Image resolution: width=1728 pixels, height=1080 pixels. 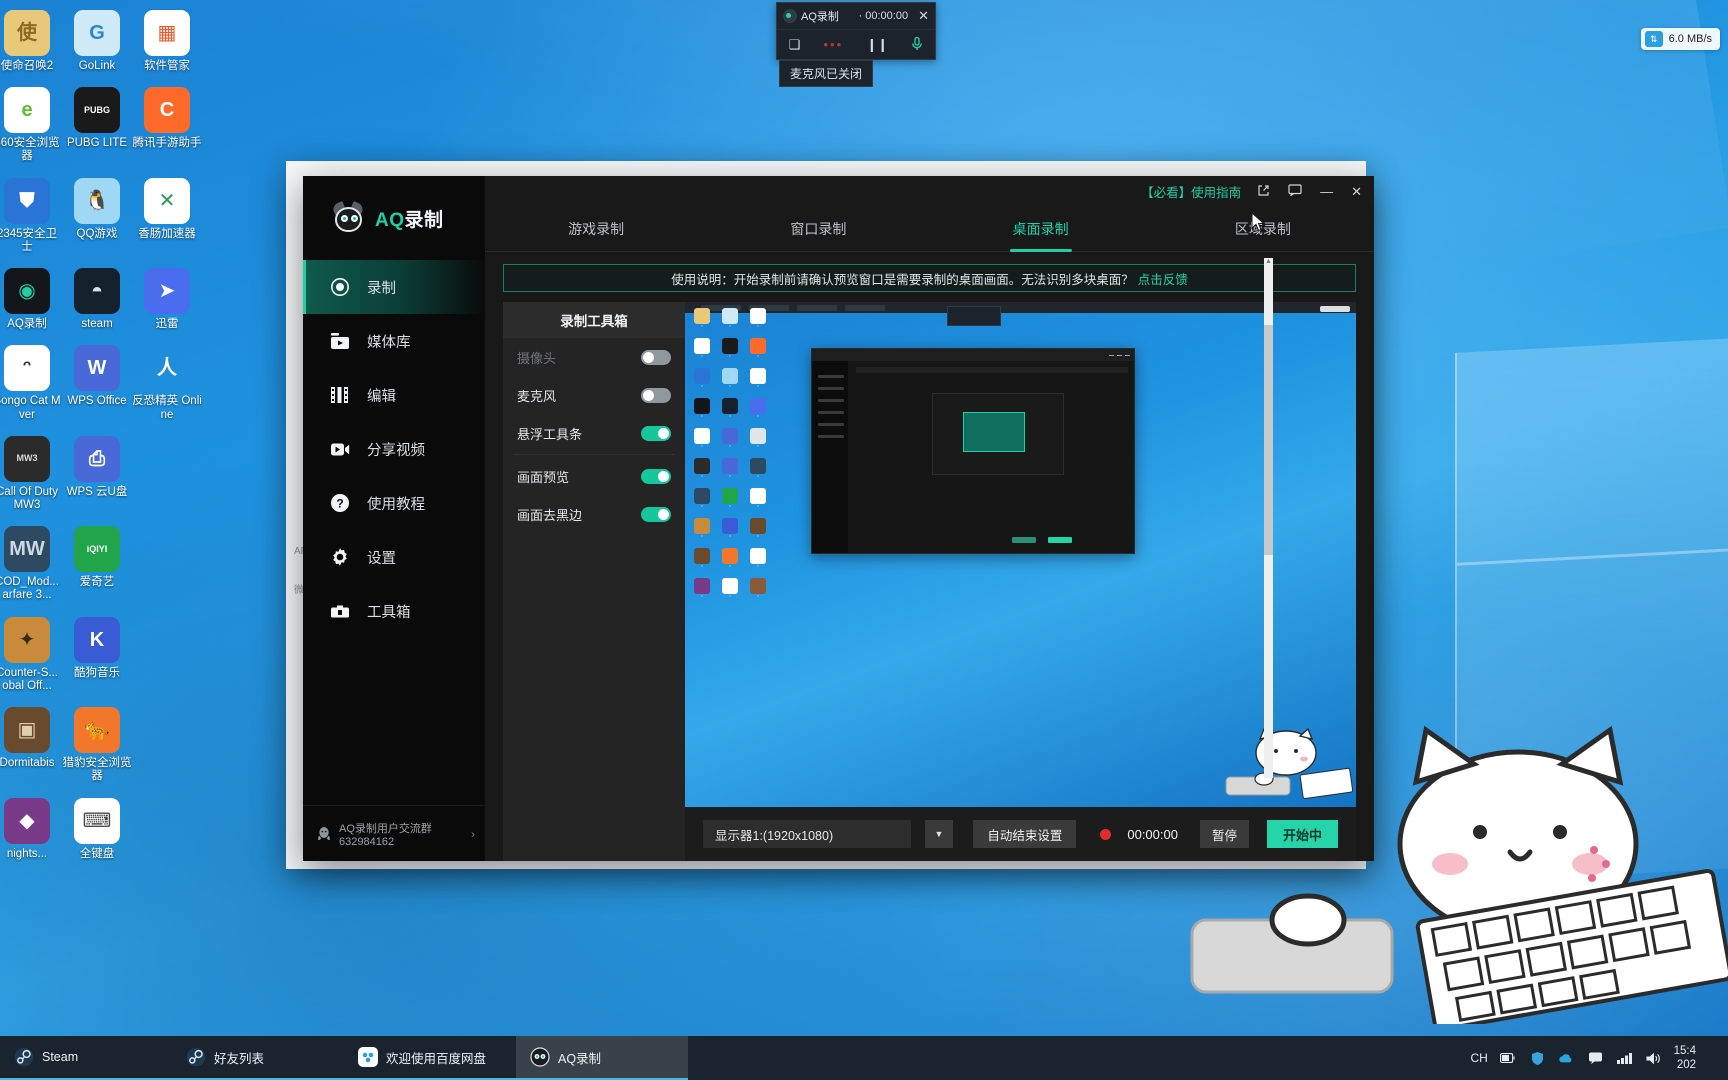 What do you see at coordinates (1295, 191) in the screenshot?
I see `feedback-icon` at bounding box center [1295, 191].